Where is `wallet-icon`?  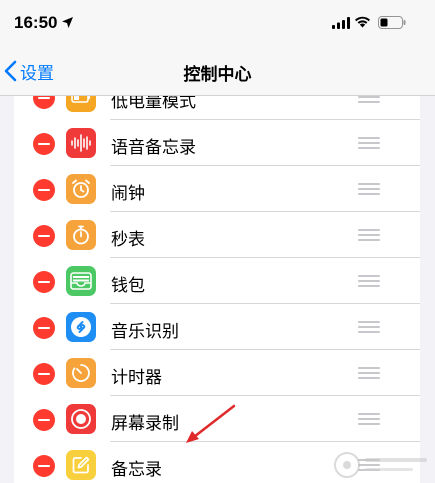 wallet-icon is located at coordinates (81, 281).